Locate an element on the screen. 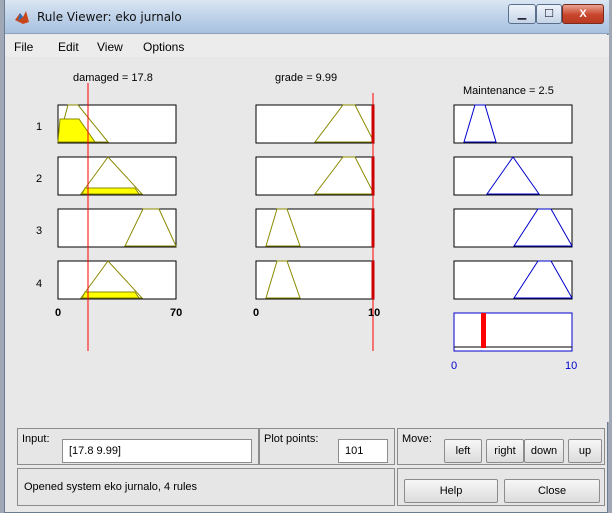 The height and width of the screenshot is (513, 612). damaged-axis-max: 70 is located at coordinates (176, 313).